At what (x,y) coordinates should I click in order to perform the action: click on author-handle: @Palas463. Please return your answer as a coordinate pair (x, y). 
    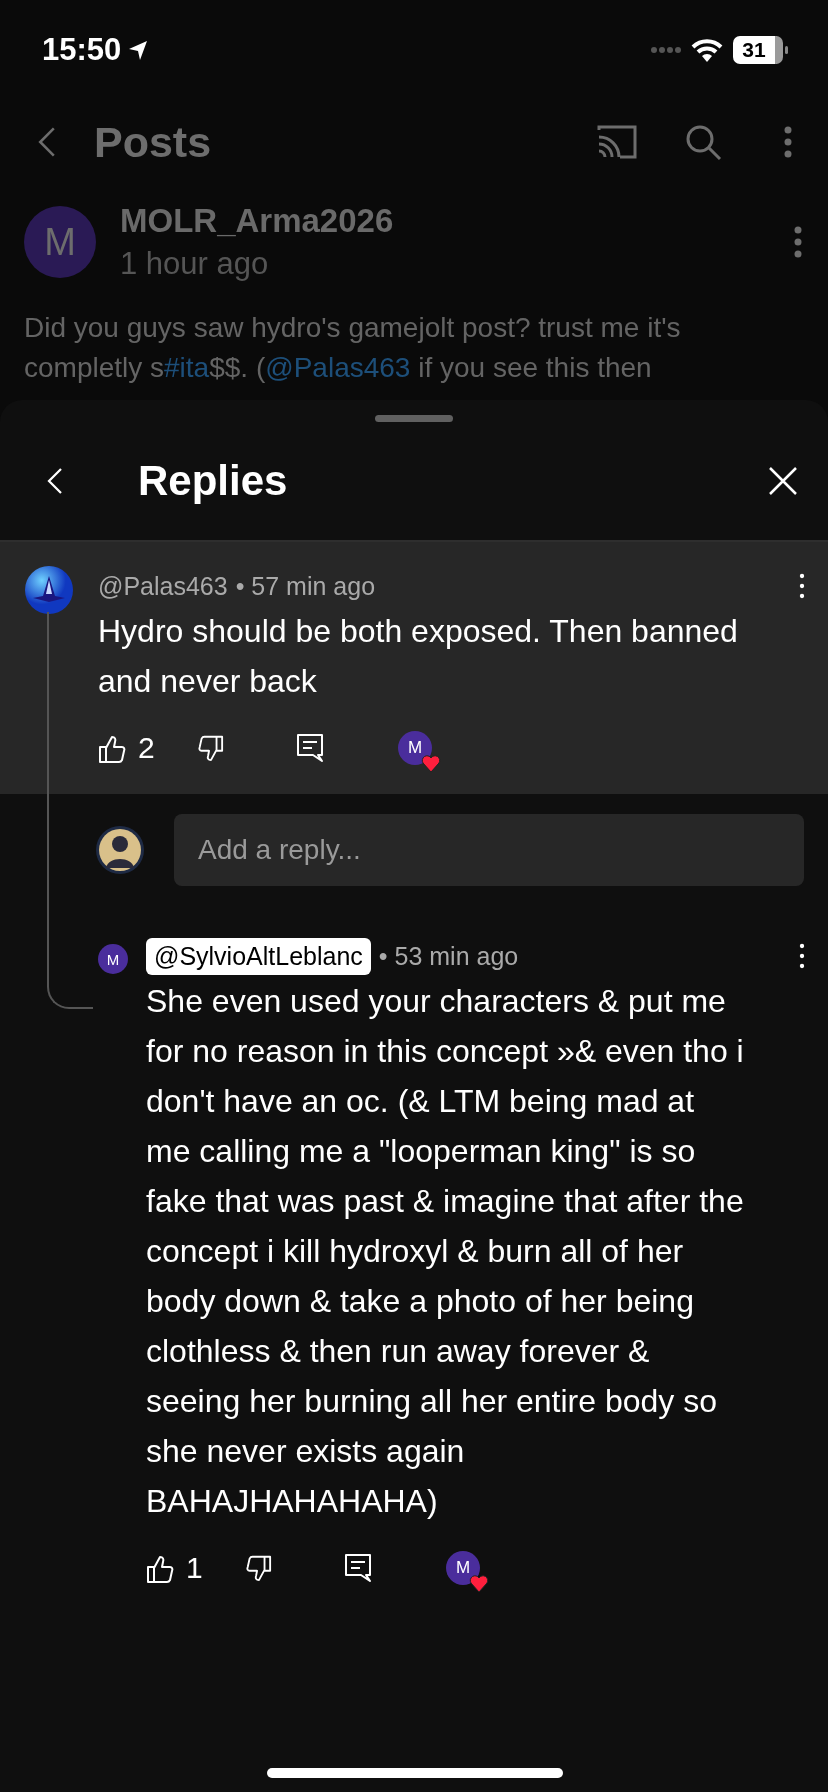
    Looking at the image, I should click on (163, 586).